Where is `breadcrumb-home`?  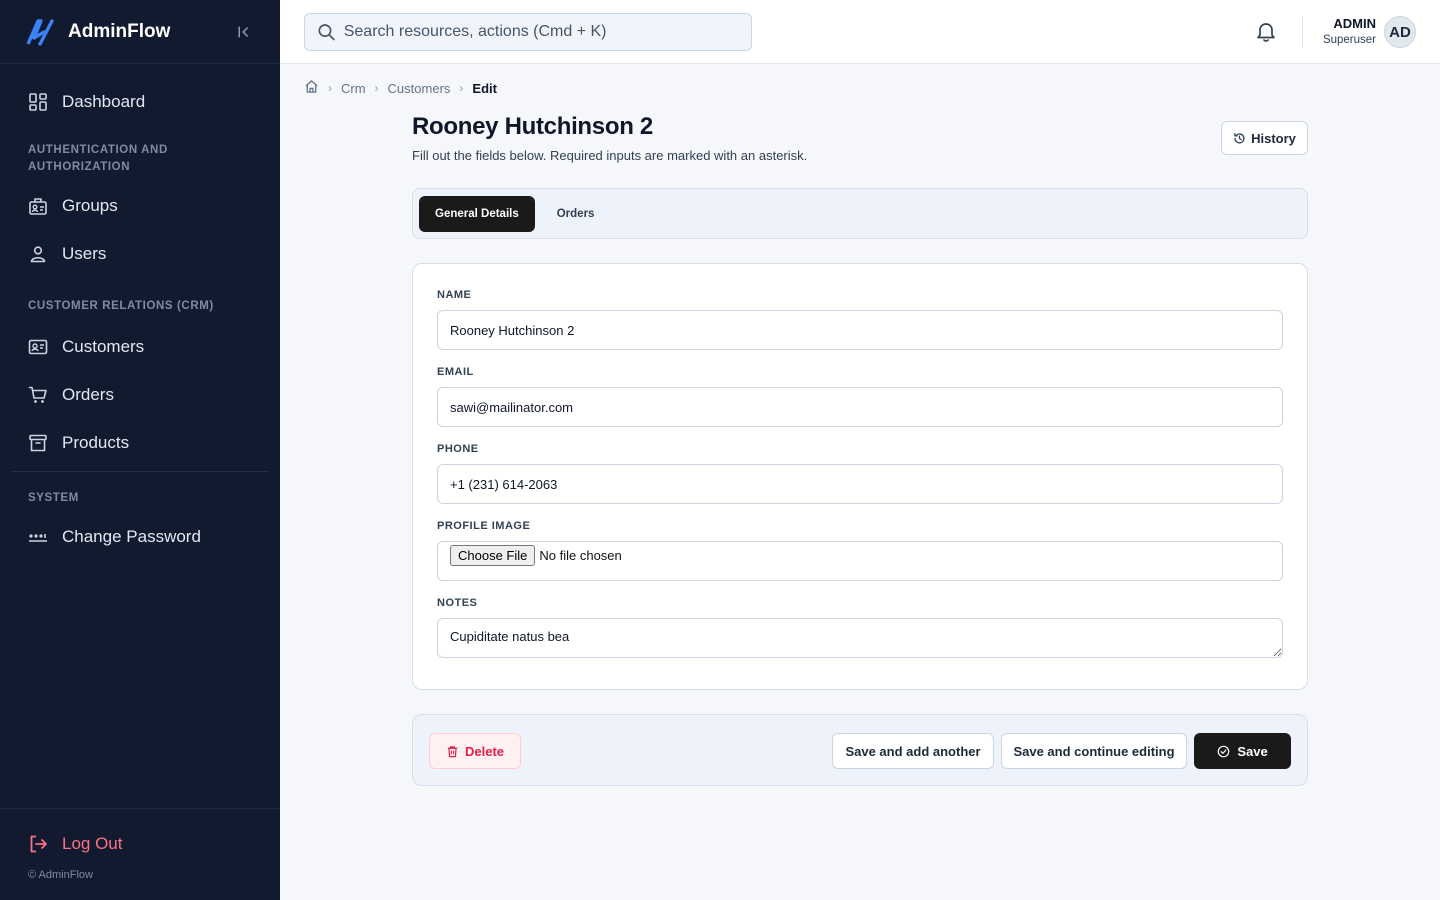
breadcrumb-home is located at coordinates (311, 88).